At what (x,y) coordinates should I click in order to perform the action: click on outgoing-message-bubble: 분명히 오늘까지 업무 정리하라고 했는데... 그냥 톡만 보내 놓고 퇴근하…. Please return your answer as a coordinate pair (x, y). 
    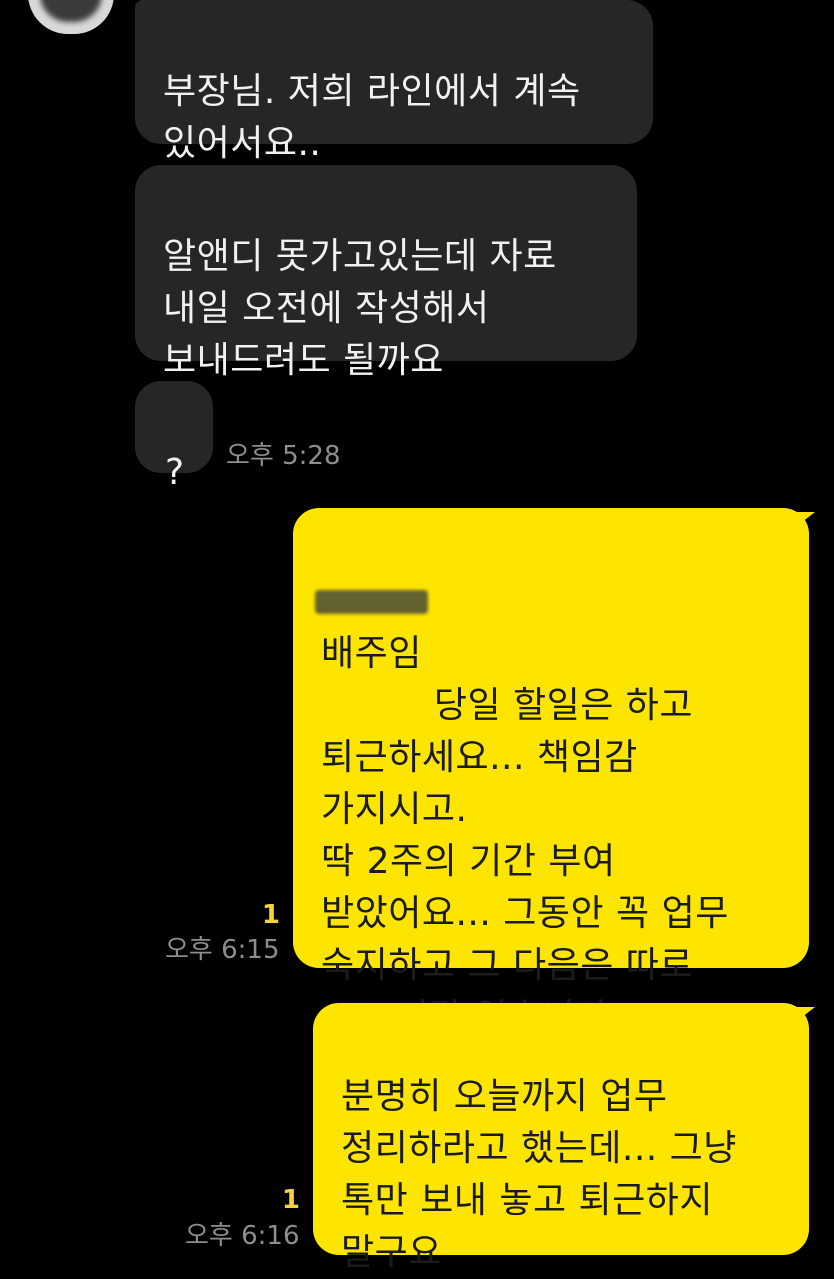
    Looking at the image, I should click on (561, 1138).